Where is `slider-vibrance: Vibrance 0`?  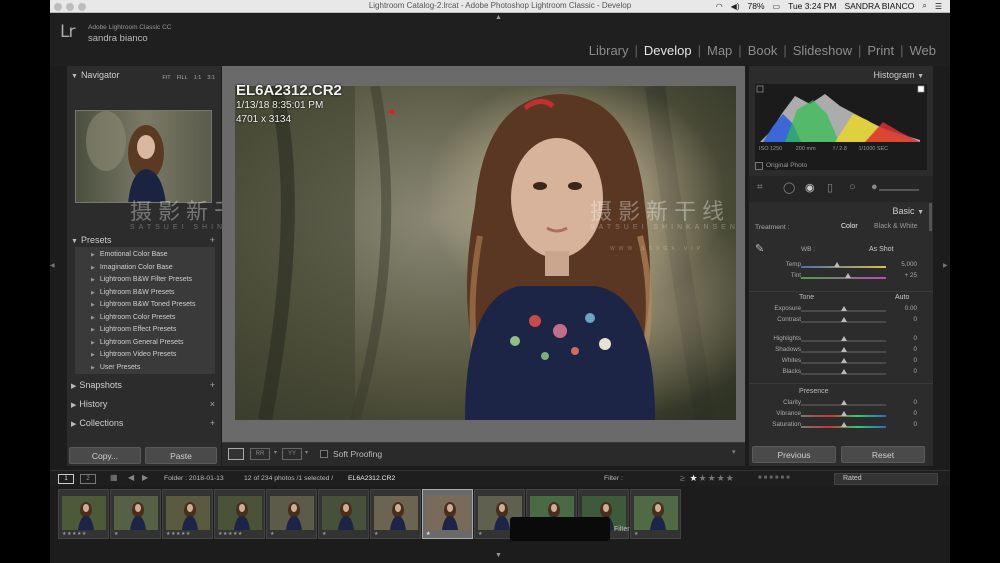
slider-vibrance: Vibrance 0 is located at coordinates (835, 415).